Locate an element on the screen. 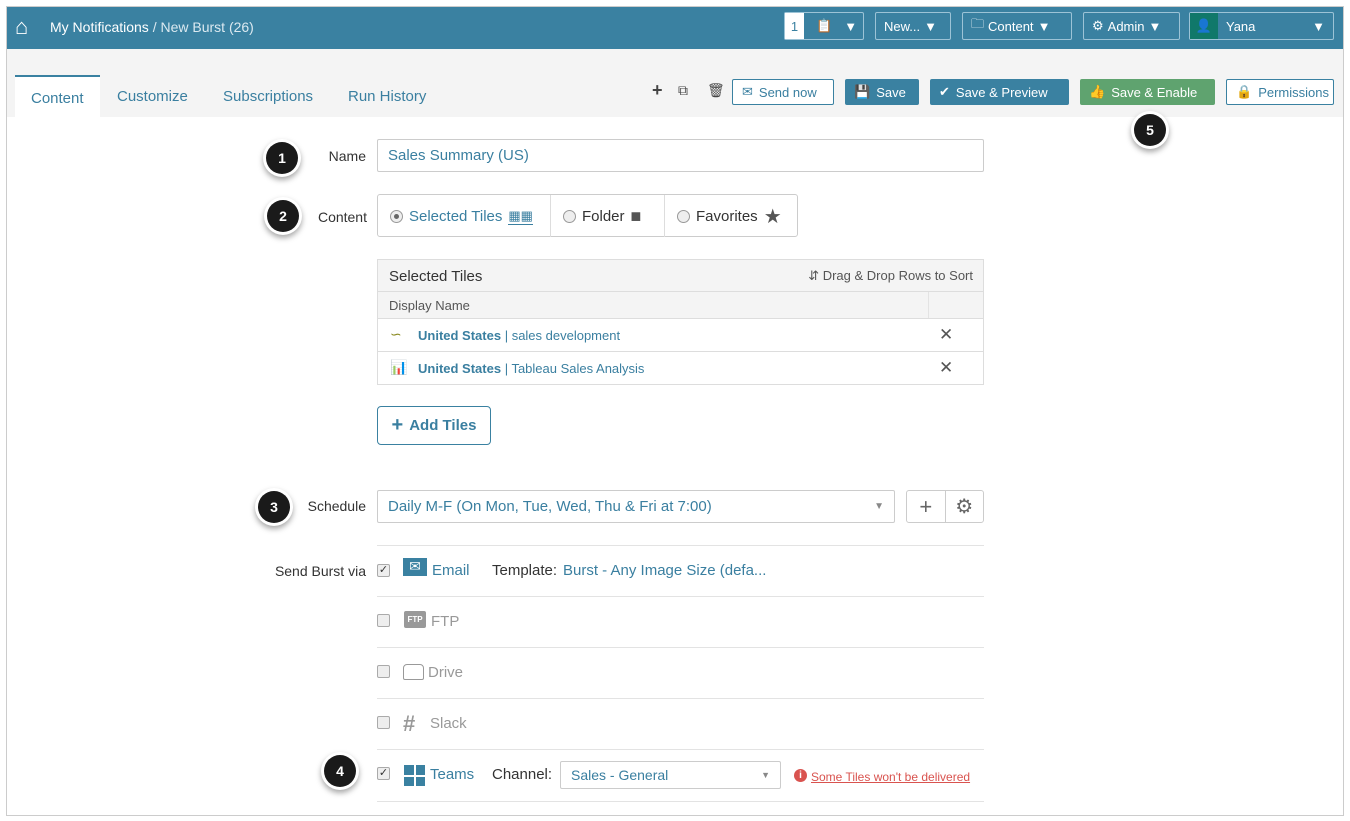 This screenshot has height=821, width=1350. email-checkbox: ✓ is located at coordinates (383, 570).